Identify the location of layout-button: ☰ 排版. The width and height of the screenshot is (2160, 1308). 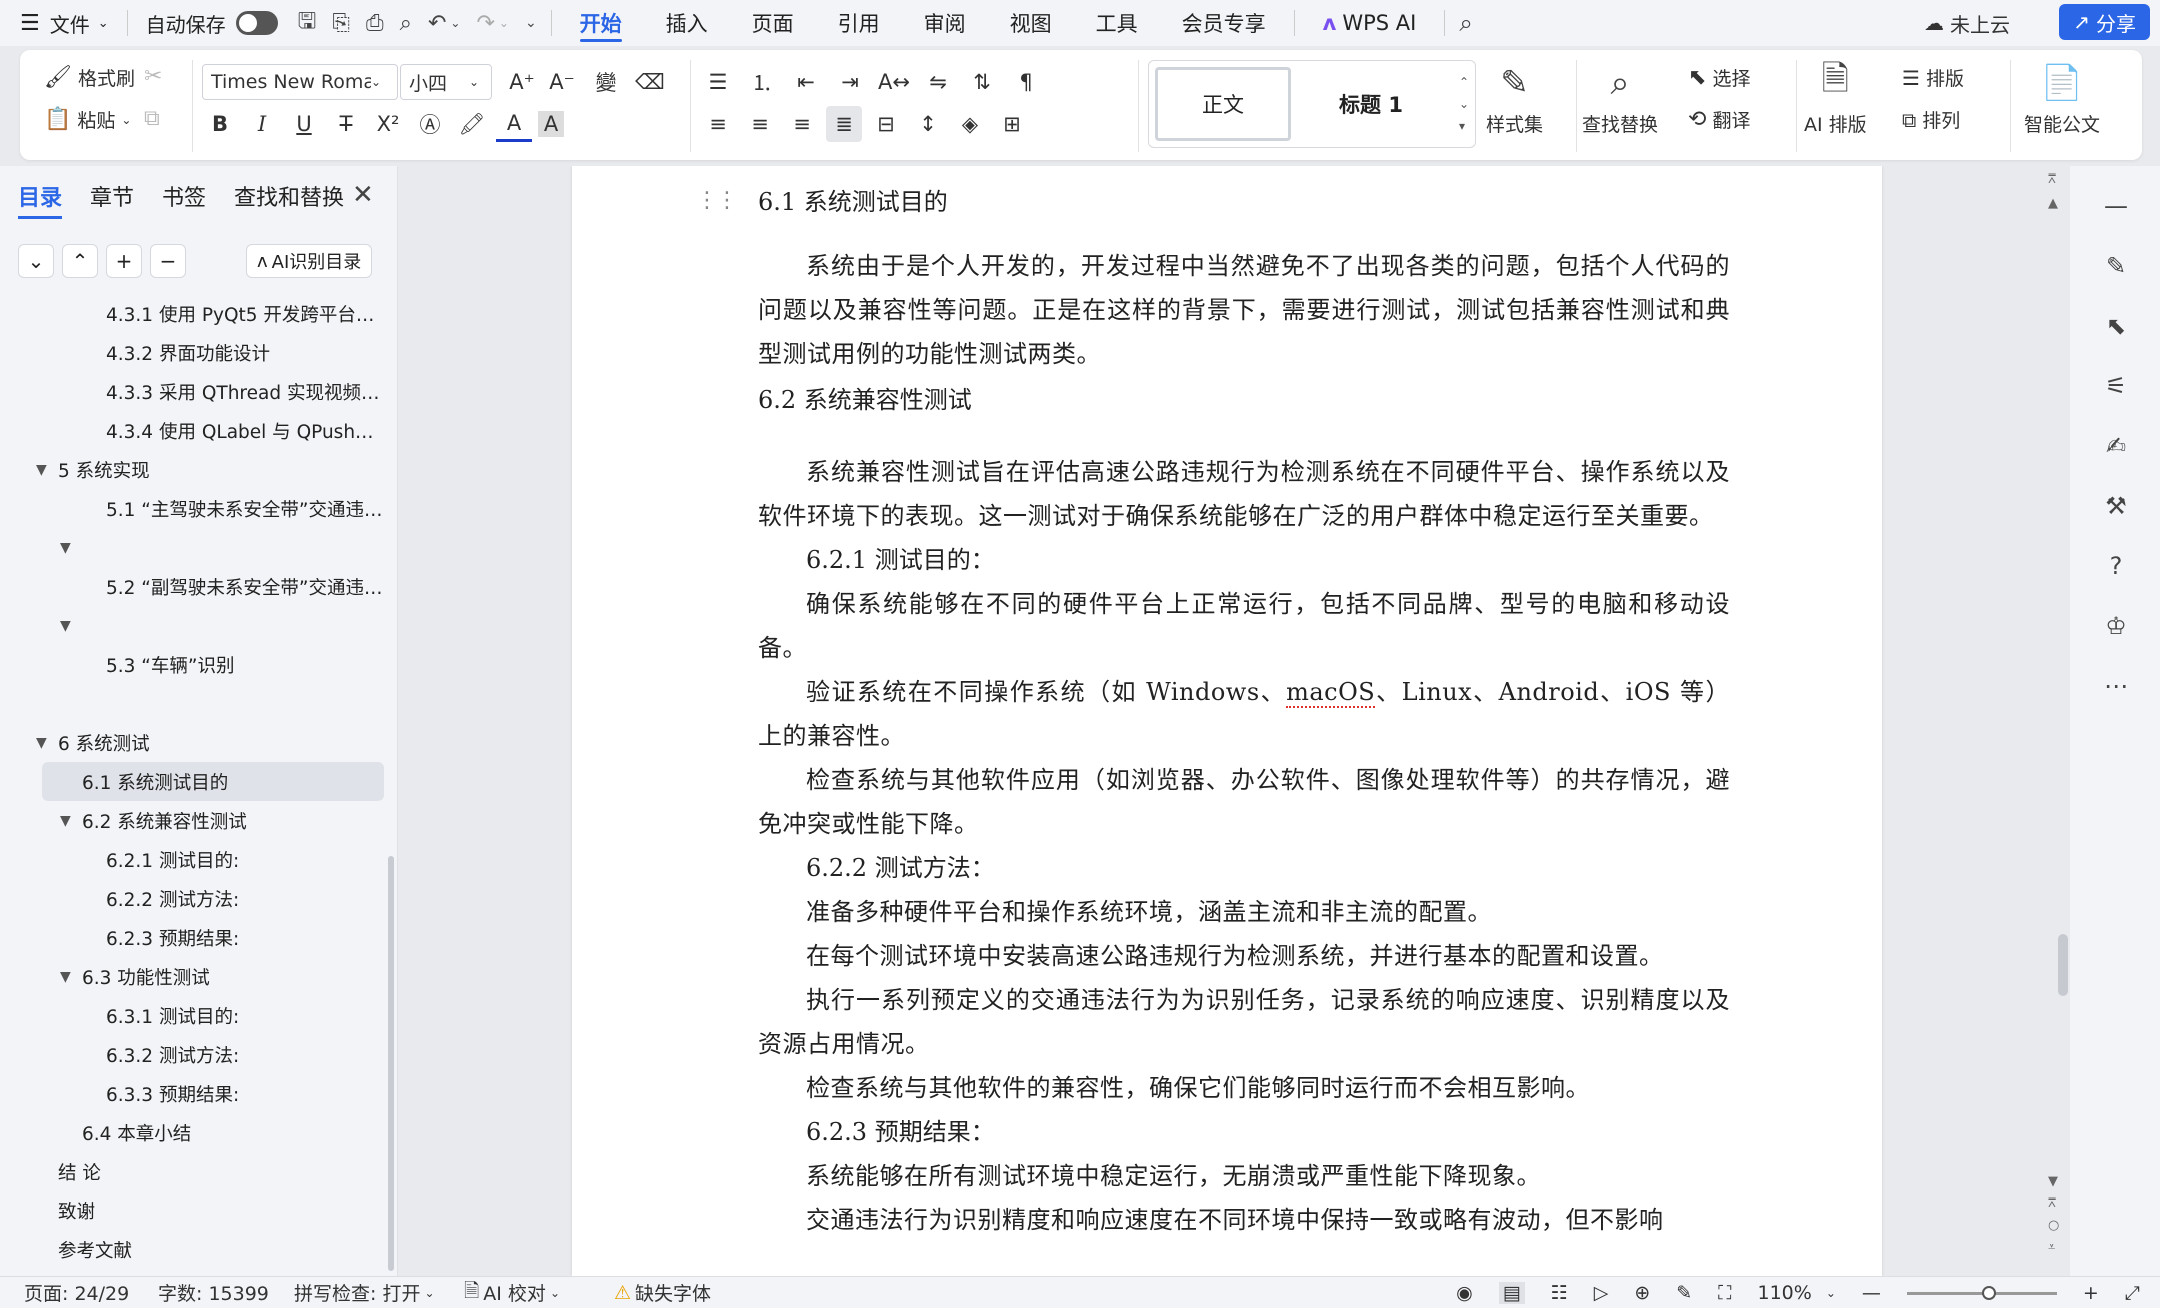
(1933, 77).